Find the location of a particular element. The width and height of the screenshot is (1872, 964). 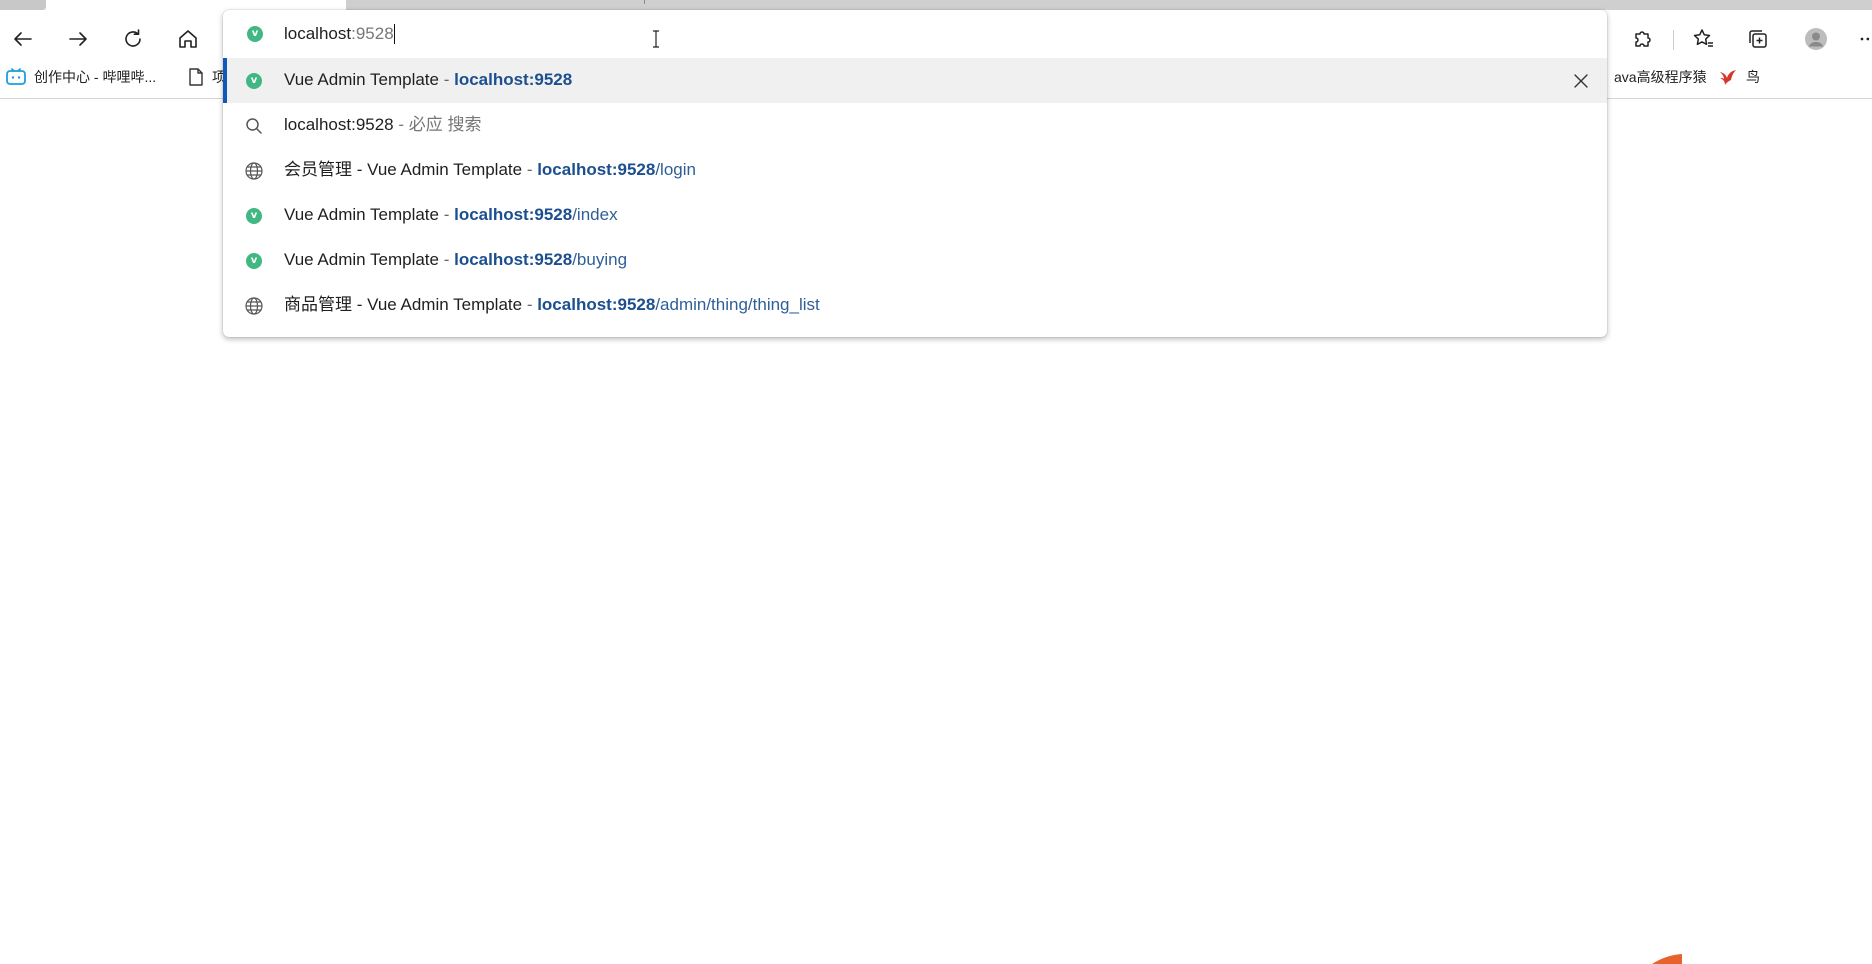

suggestion-icon: v is located at coordinates (254, 81).